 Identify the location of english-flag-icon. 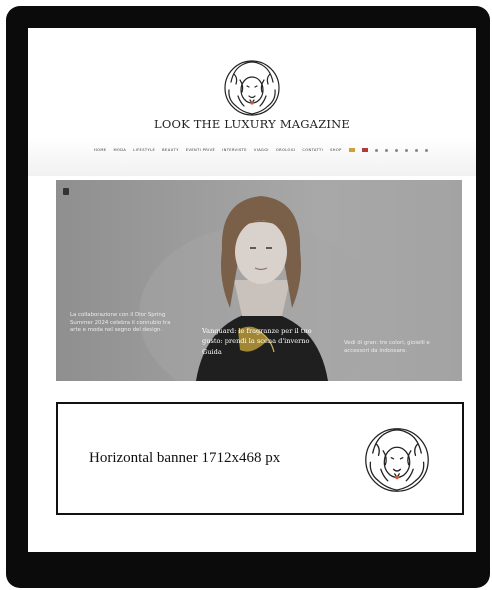
(364, 150).